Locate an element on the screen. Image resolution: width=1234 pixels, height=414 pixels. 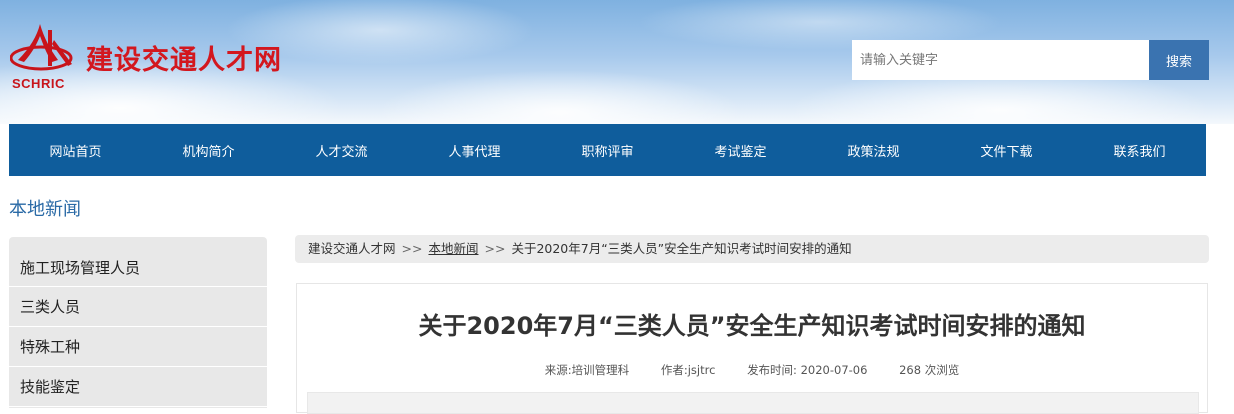
search-bar: 搜索 is located at coordinates (1030, 60).